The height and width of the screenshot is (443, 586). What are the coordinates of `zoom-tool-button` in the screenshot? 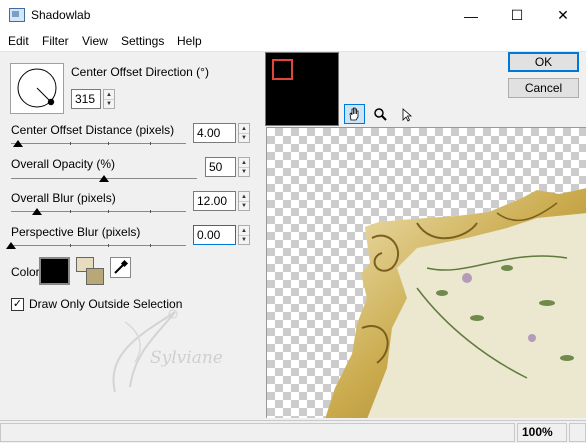 It's located at (380, 114).